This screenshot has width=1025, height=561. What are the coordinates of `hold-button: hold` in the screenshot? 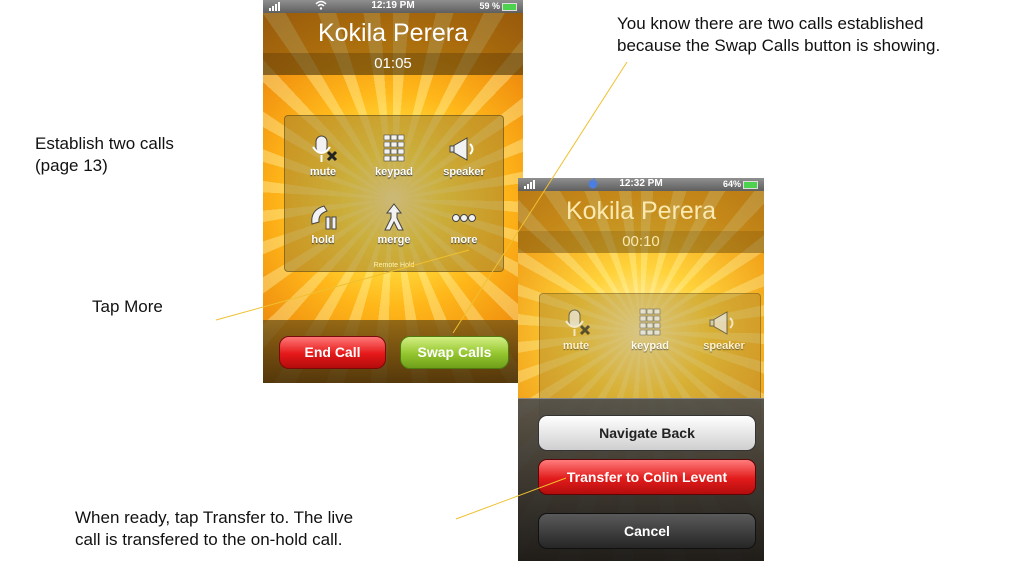 It's located at (323, 230).